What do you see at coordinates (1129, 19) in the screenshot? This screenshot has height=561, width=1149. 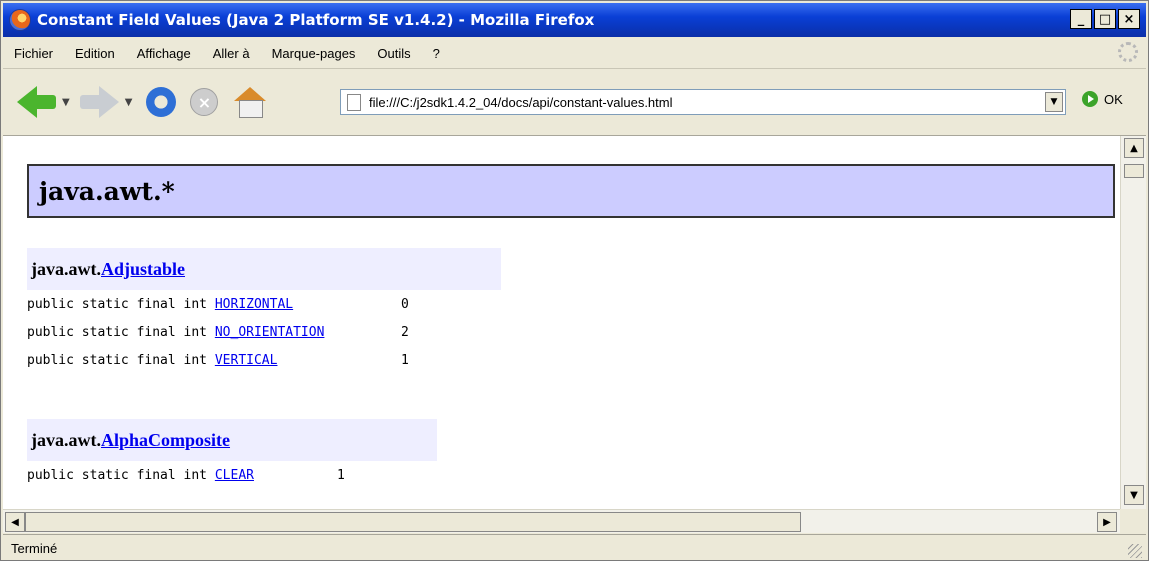 I see `close-button: ×` at bounding box center [1129, 19].